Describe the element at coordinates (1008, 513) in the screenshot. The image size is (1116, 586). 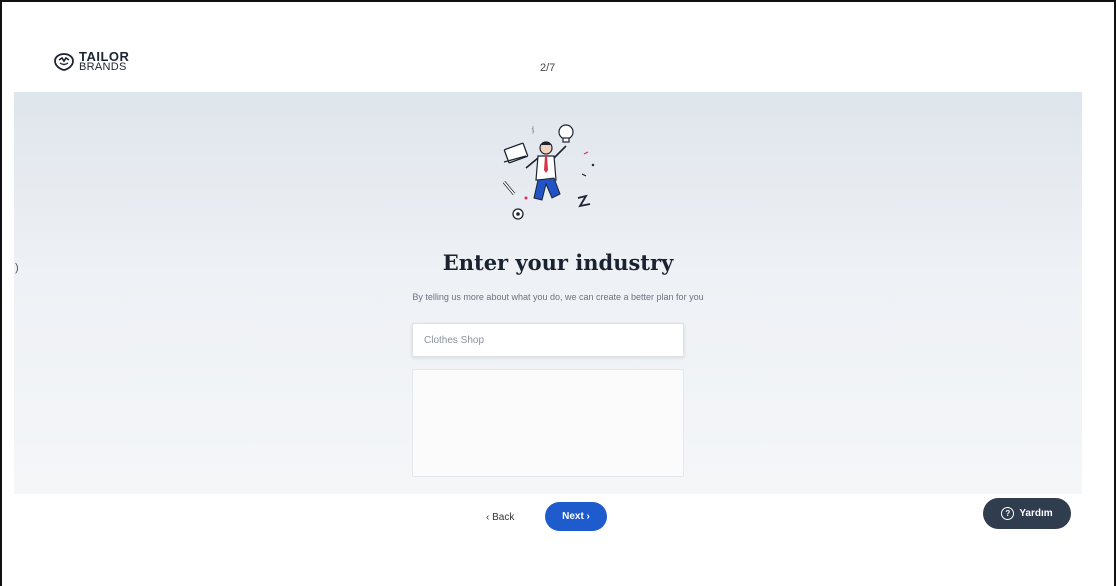
I see `question-circle-icon: ?` at that location.